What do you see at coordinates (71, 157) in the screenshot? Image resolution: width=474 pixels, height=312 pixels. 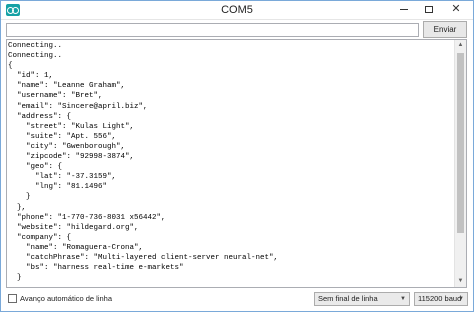 I see `output-line: "zipcode": "92998-3874",` at bounding box center [71, 157].